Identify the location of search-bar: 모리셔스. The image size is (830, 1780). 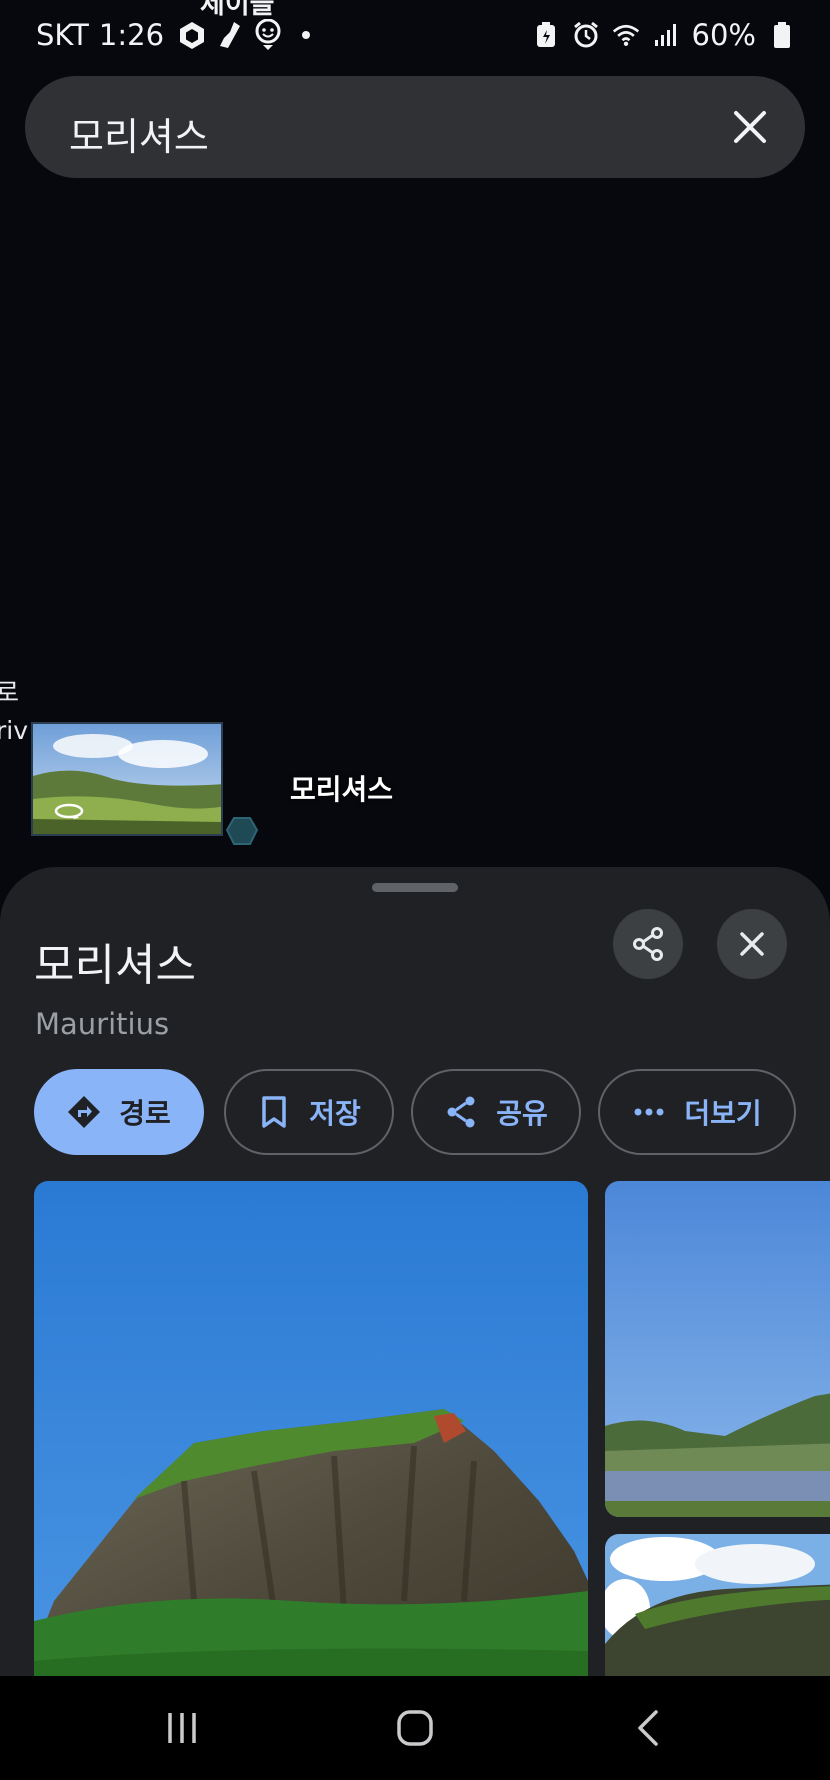
(415, 127).